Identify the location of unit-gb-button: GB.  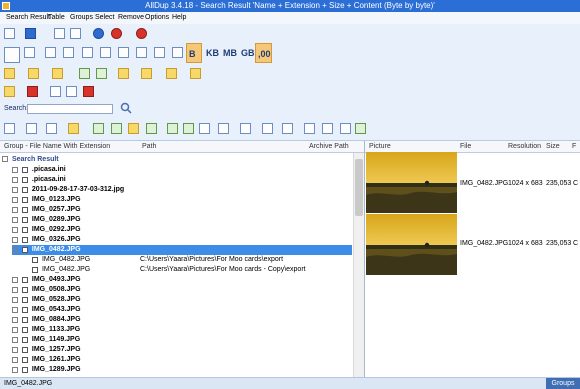
(248, 53).